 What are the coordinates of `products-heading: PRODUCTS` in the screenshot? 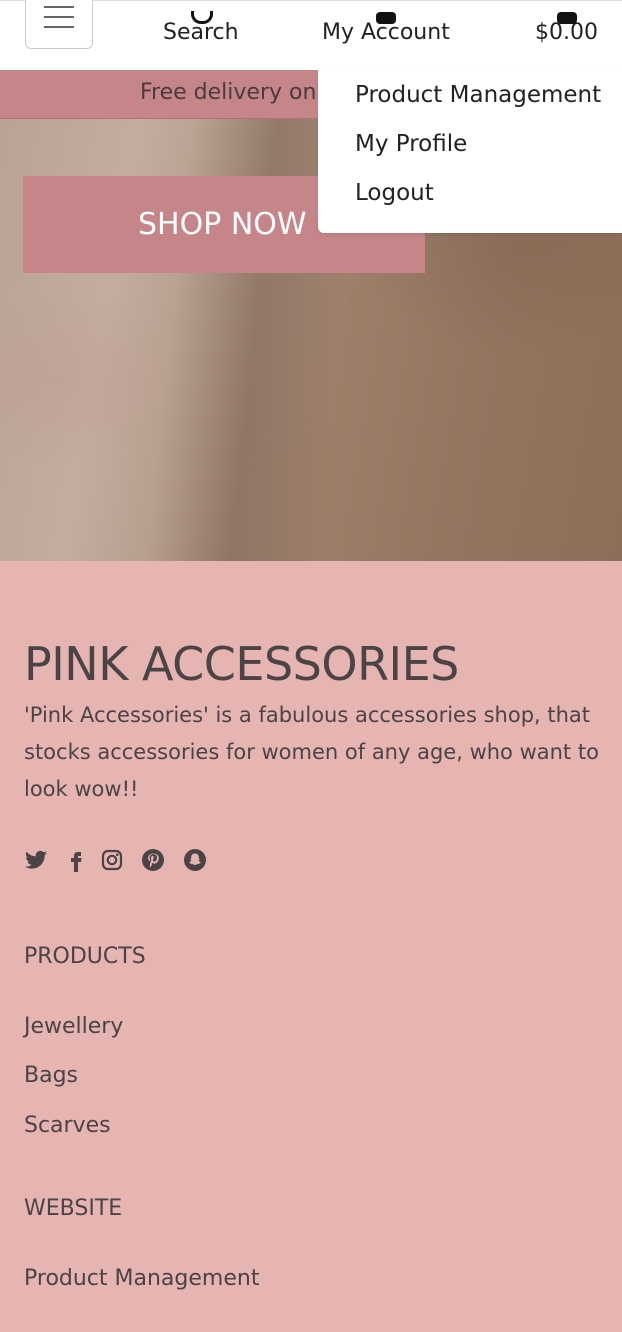 It's located at (85, 956).